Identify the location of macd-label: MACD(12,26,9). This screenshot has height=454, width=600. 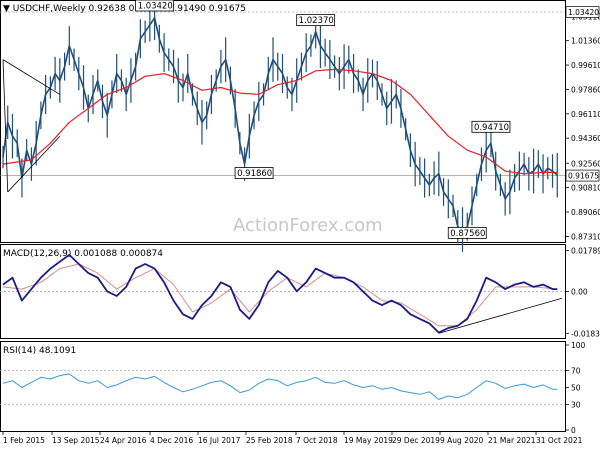
(37, 254).